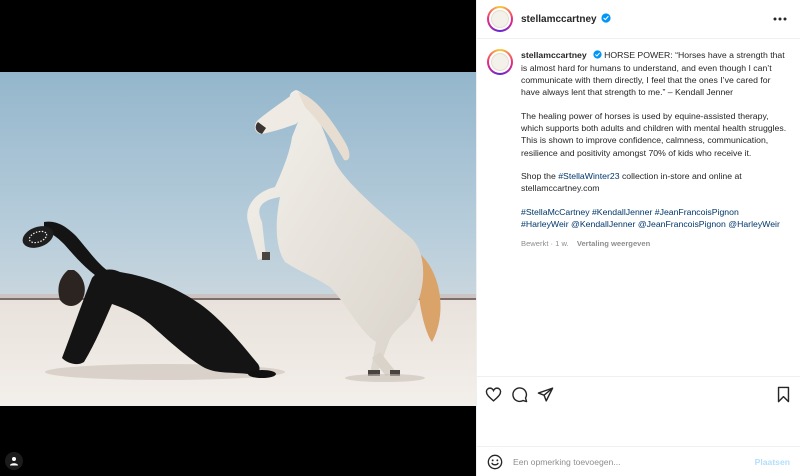 This screenshot has width=800, height=476. I want to click on caption-verified-badge-icon, so click(597, 55).